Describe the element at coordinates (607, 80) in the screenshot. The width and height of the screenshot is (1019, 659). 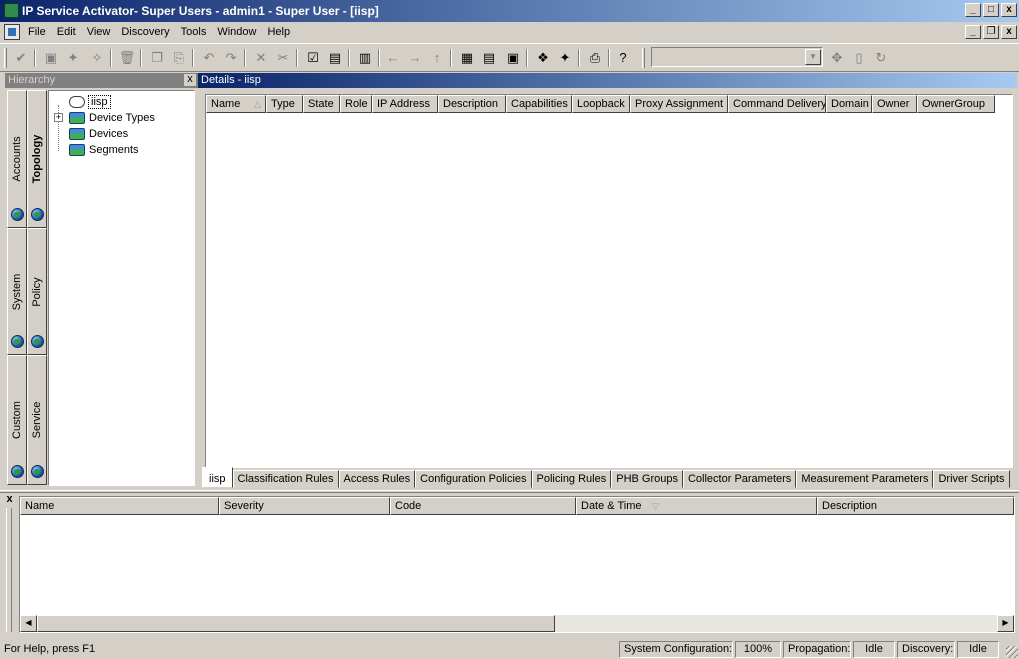
I see `details-title-bar: Details - iisp` at that location.